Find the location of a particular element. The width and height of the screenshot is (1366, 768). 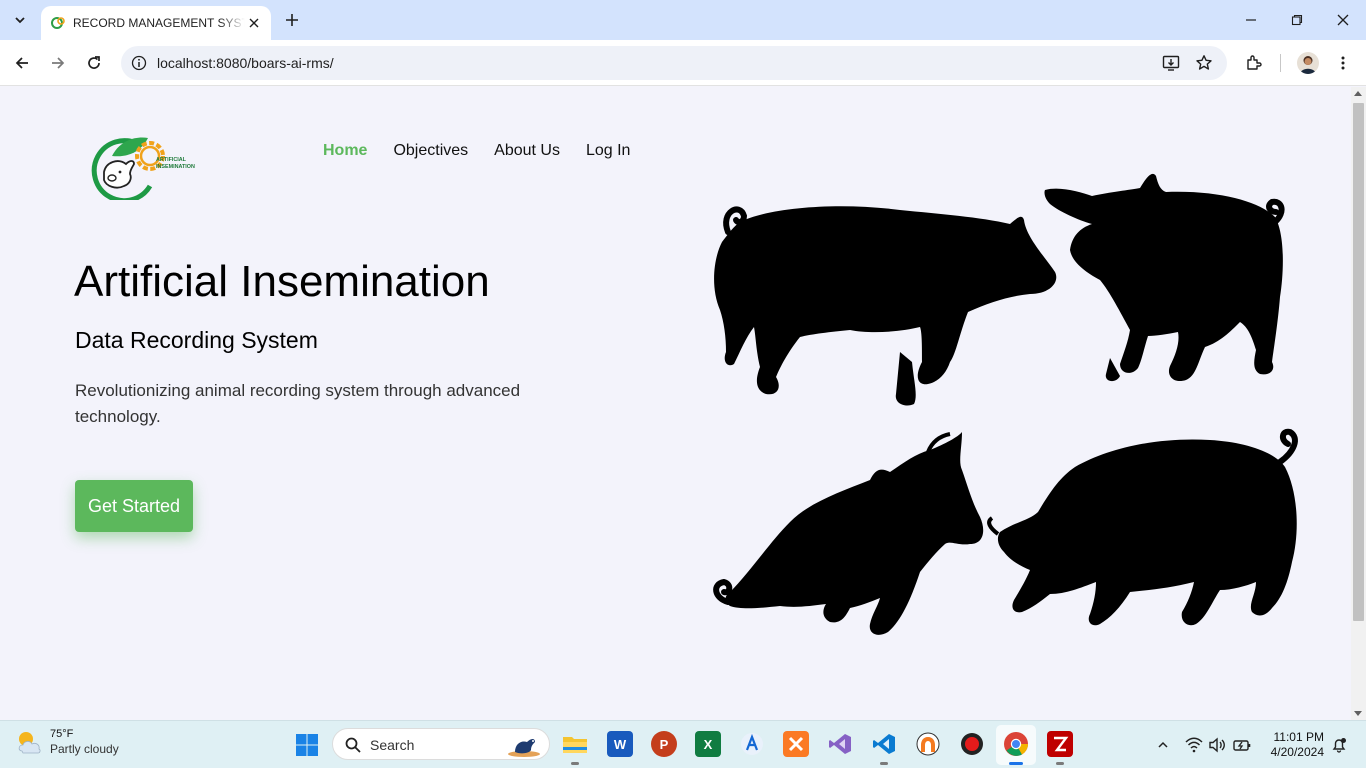

hero-title: Artificial Insemination is located at coordinates (282, 281).